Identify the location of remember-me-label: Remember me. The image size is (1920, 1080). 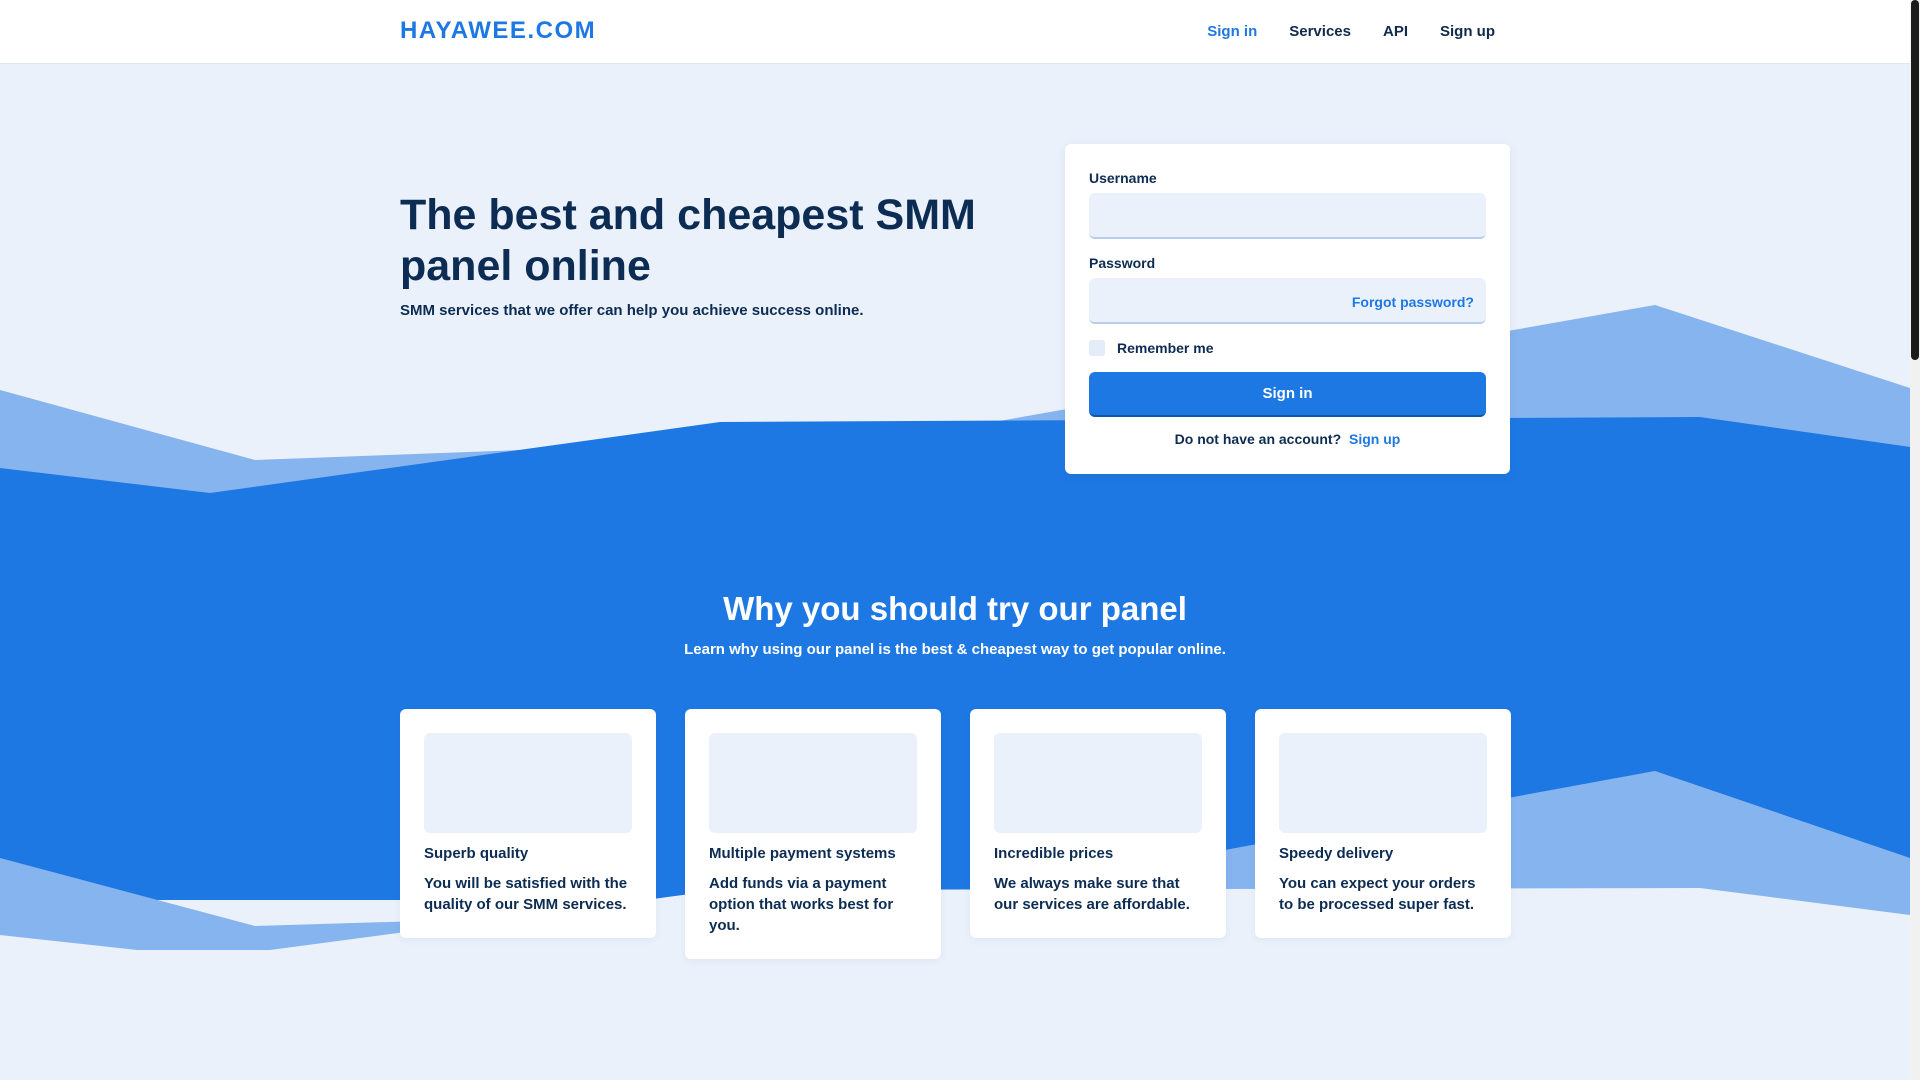
(1165, 348).